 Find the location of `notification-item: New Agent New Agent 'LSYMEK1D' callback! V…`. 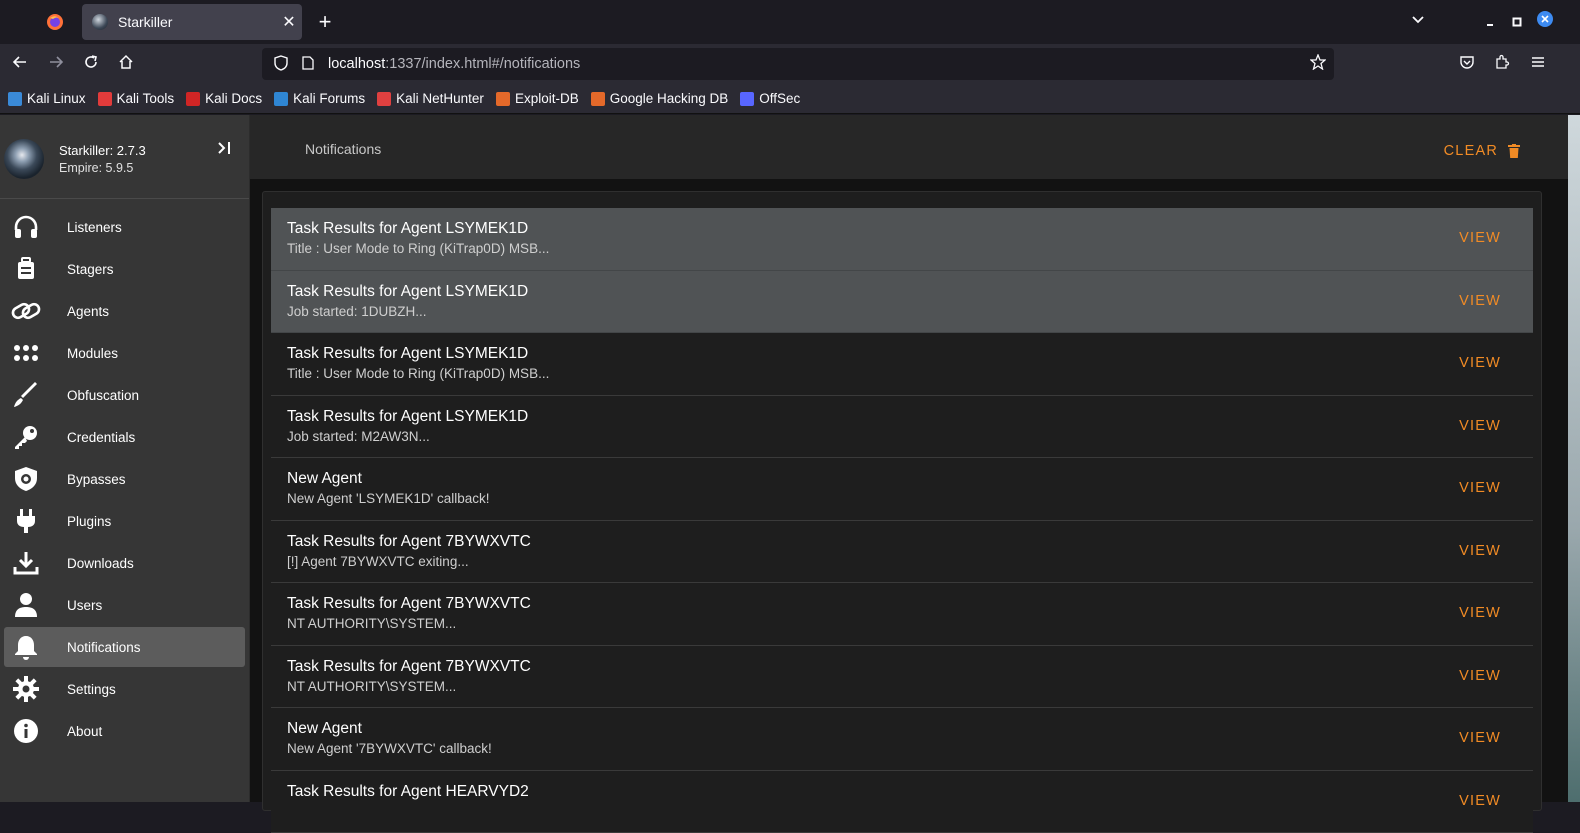

notification-item: New Agent New Agent 'LSYMEK1D' callback! V… is located at coordinates (902, 489).